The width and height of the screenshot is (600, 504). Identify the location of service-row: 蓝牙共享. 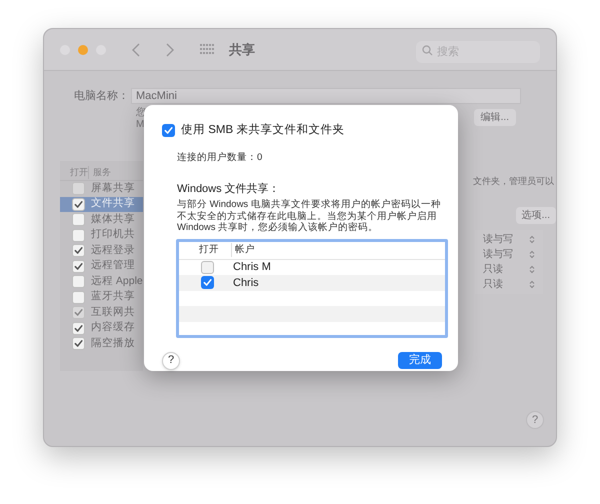
(101, 297).